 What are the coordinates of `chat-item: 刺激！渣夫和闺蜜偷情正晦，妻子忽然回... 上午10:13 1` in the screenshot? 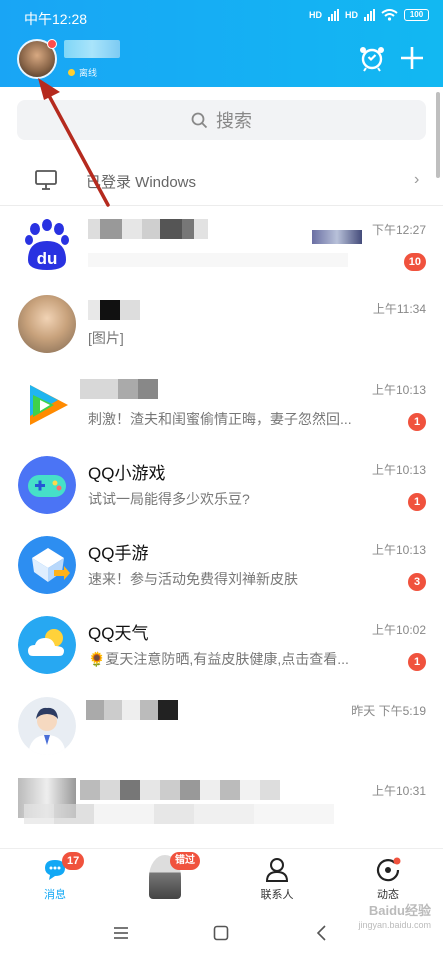 It's located at (221, 407).